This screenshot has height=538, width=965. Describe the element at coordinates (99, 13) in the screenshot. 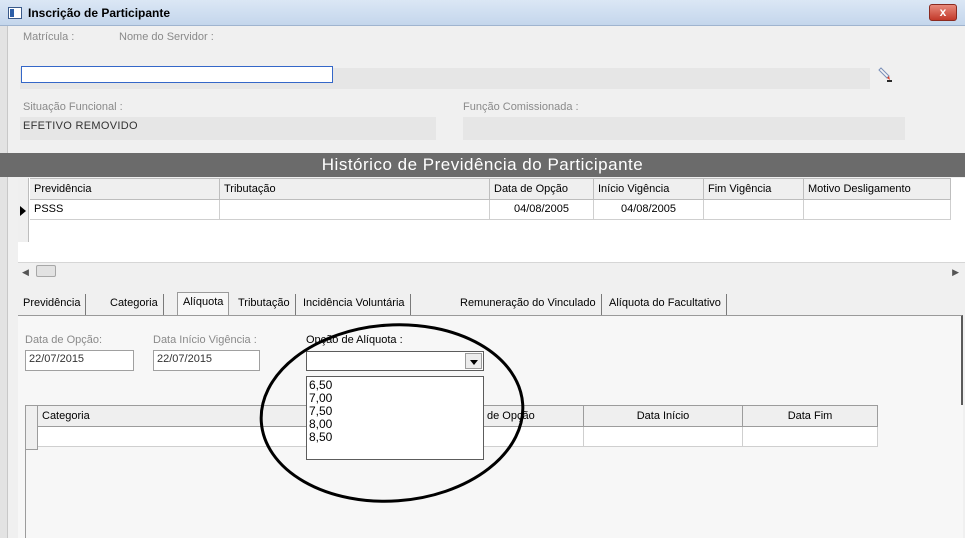

I see `window-title: Inscrição de Participante` at that location.